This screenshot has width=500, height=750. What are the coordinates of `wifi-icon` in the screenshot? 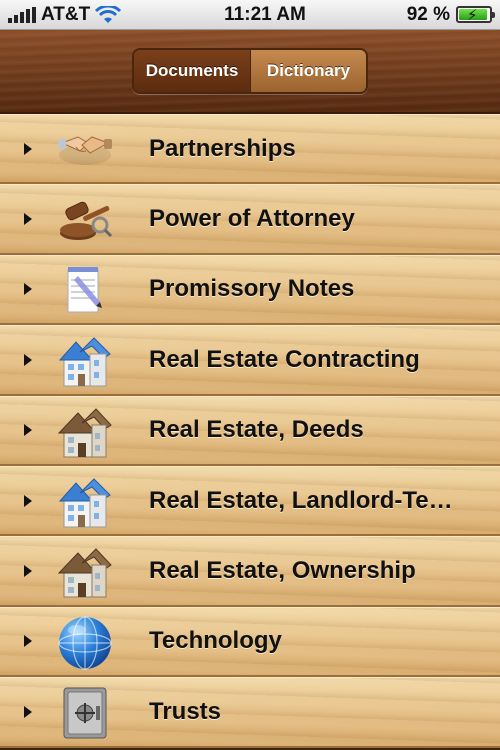 It's located at (108, 14).